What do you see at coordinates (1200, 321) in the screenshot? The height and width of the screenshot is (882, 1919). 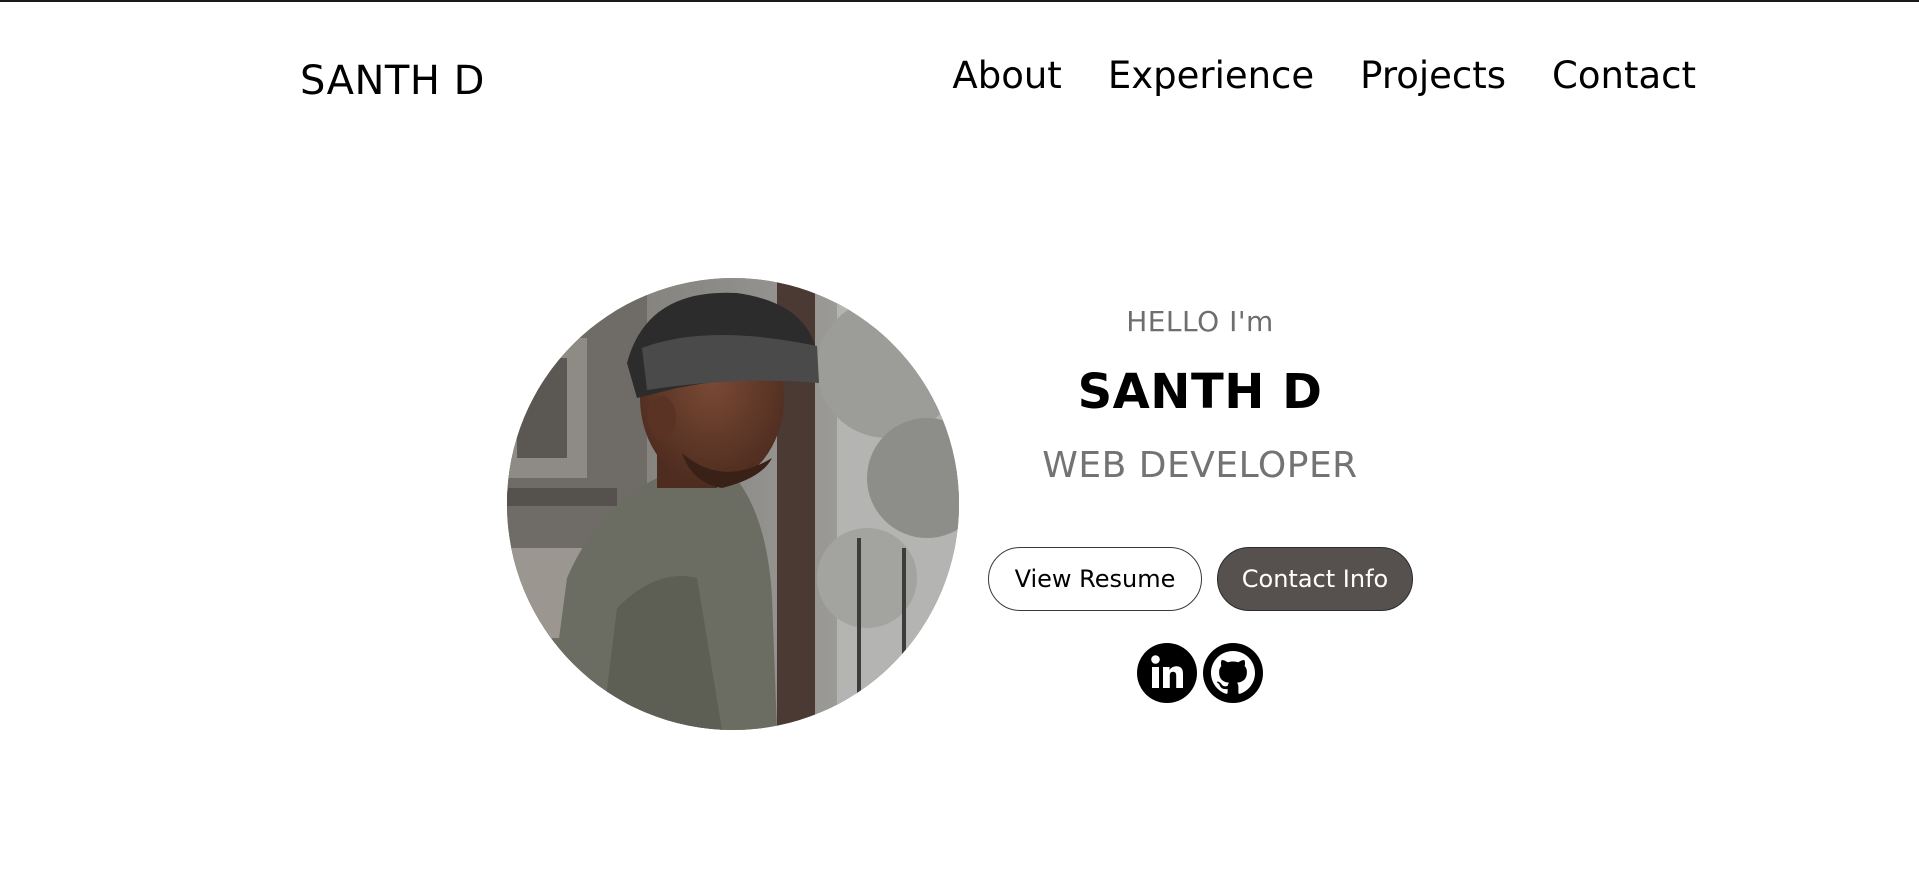 I see `greeting-text: HELLO I'm` at bounding box center [1200, 321].